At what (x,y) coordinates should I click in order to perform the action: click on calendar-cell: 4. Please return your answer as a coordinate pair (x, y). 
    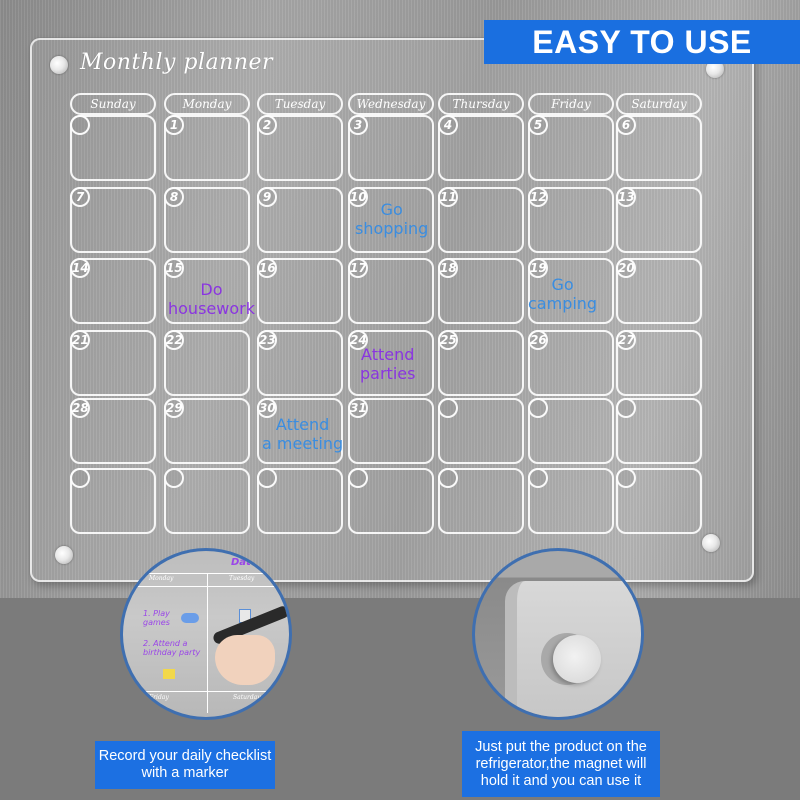
    Looking at the image, I should click on (481, 148).